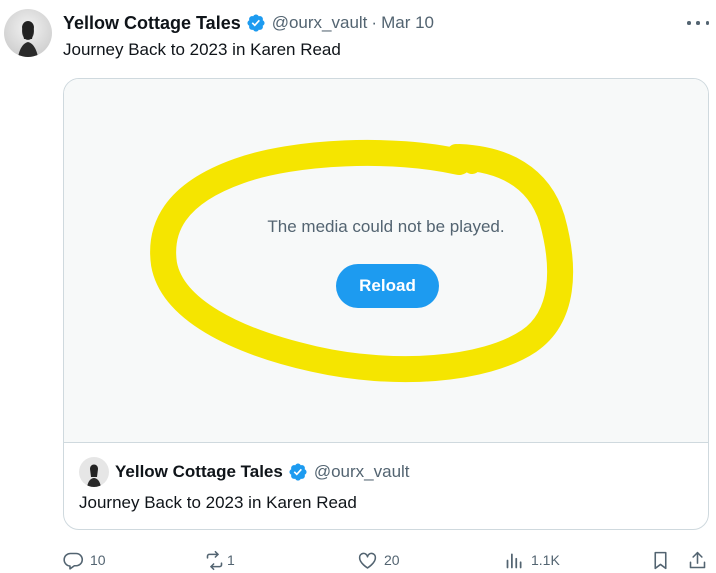 The image size is (716, 573). I want to click on like-count: 20, so click(392, 560).